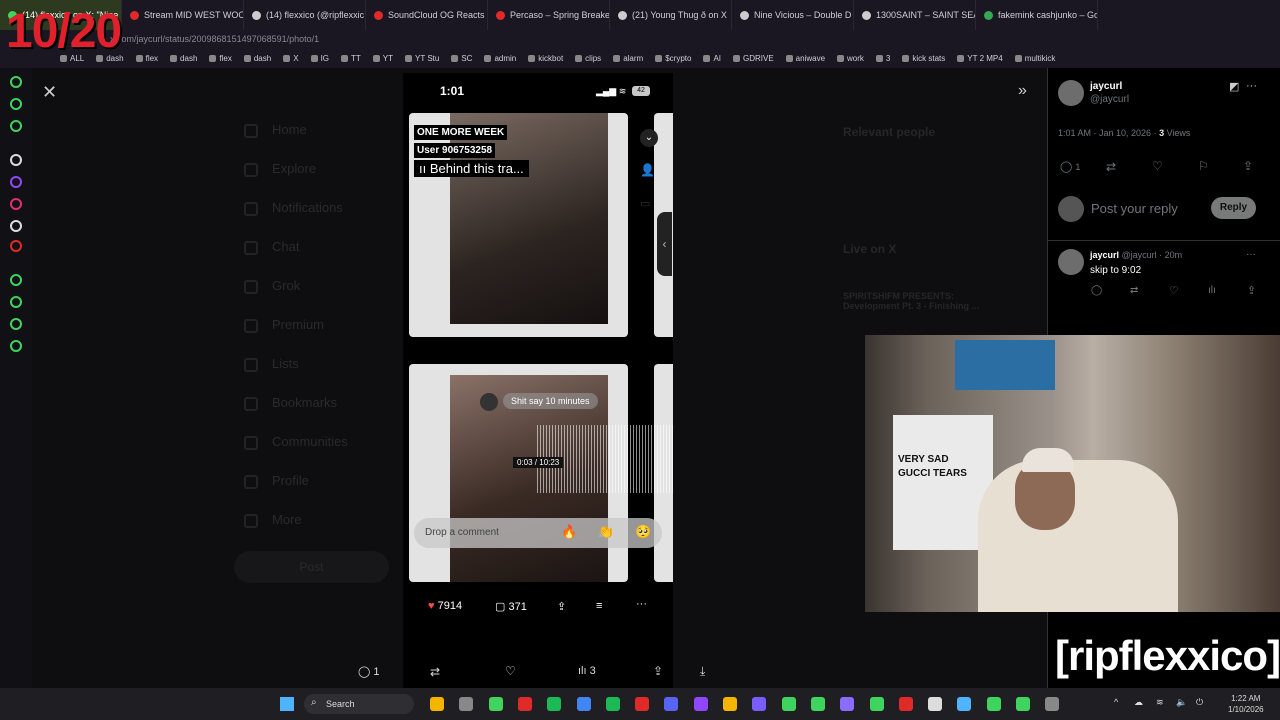  Describe the element at coordinates (1022, 91) in the screenshot. I see `expand-panel-icon: »` at that location.